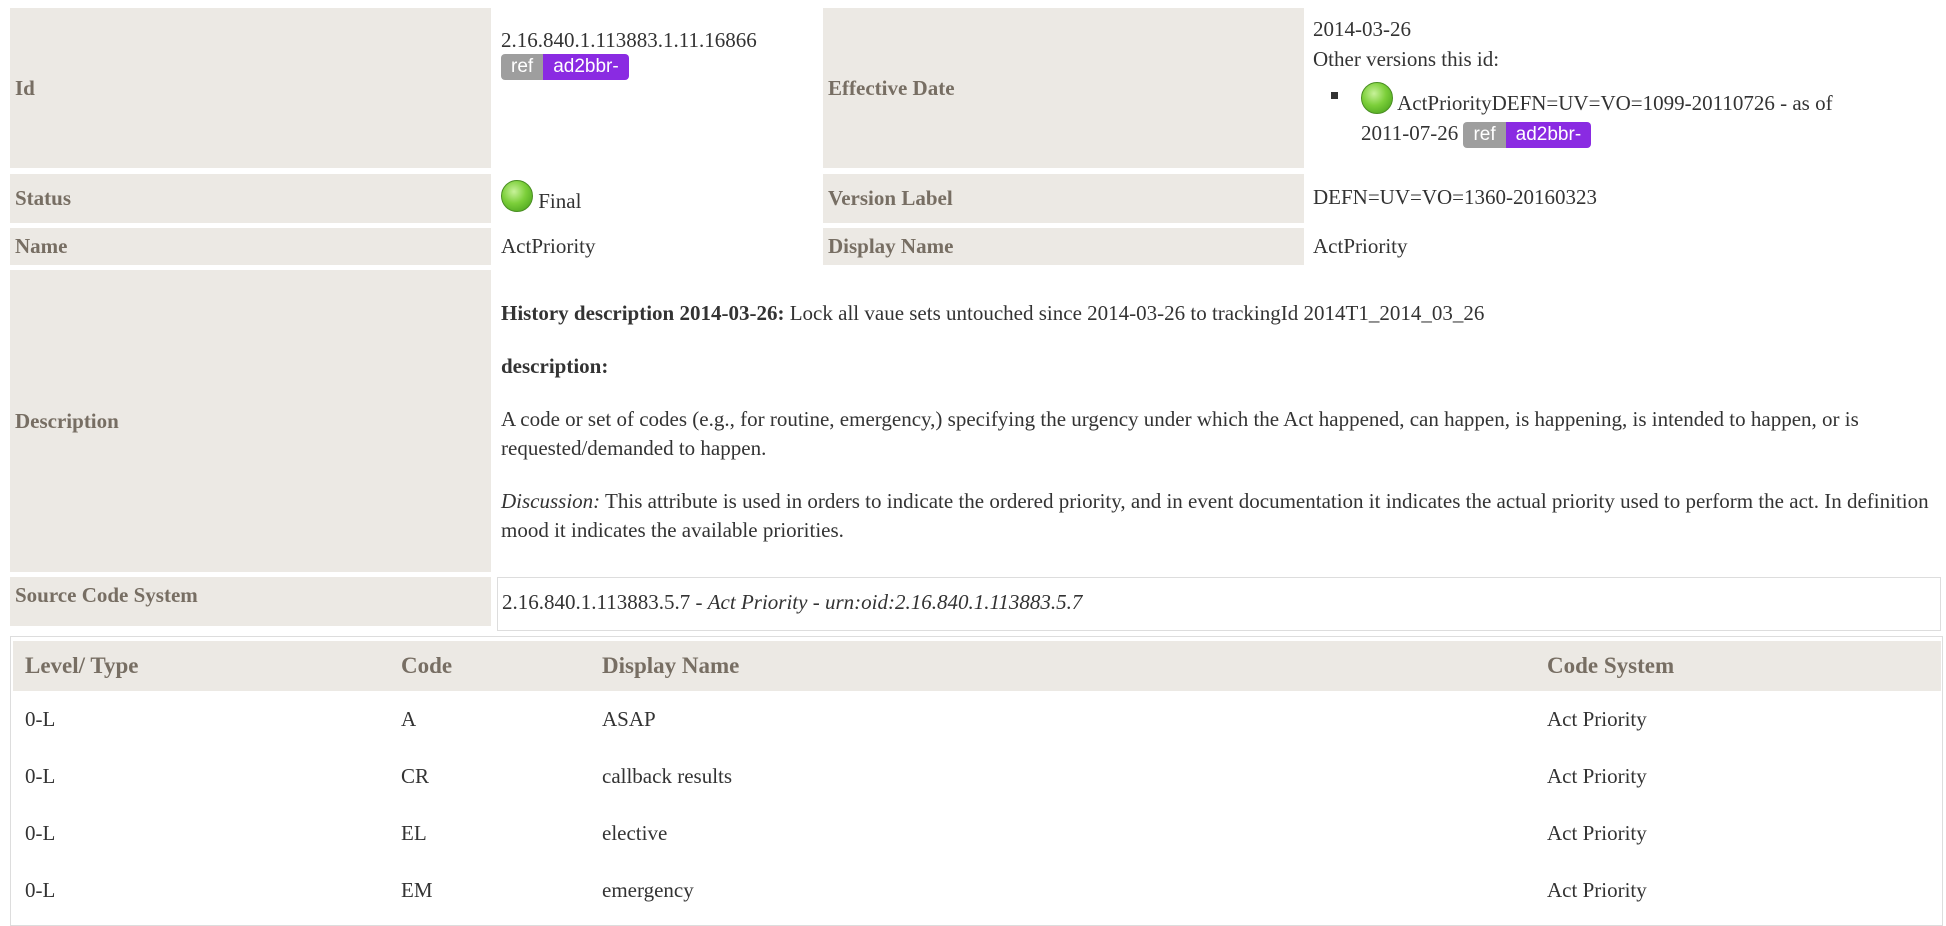  Describe the element at coordinates (1803, 103) in the screenshot. I see `other-version-as-of: - as of` at that location.